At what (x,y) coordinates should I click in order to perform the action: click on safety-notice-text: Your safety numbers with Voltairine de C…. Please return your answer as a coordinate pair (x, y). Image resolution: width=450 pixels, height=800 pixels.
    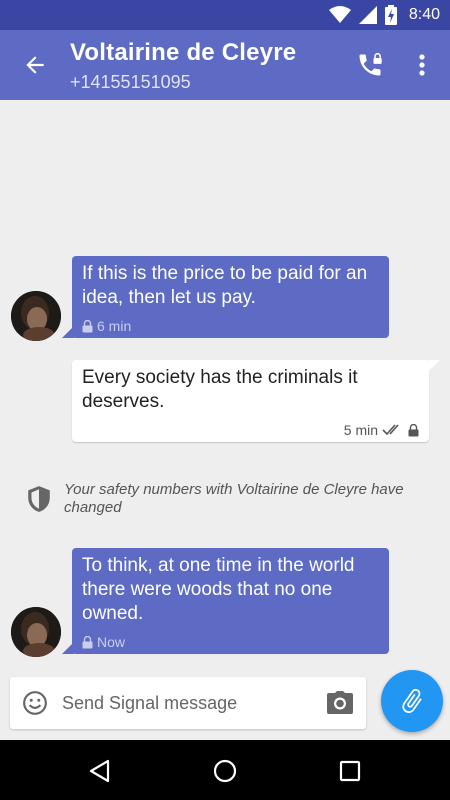
    Looking at the image, I should click on (234, 498).